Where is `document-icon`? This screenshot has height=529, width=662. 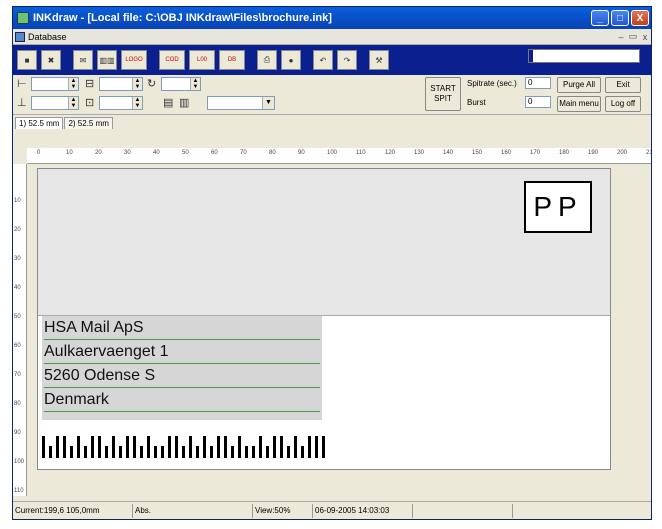
document-icon is located at coordinates (20, 36).